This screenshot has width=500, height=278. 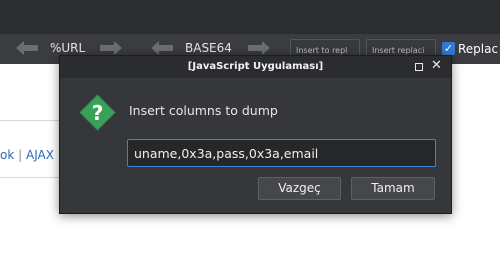 What do you see at coordinates (7, 155) in the screenshot?
I see `link-ok: ok` at bounding box center [7, 155].